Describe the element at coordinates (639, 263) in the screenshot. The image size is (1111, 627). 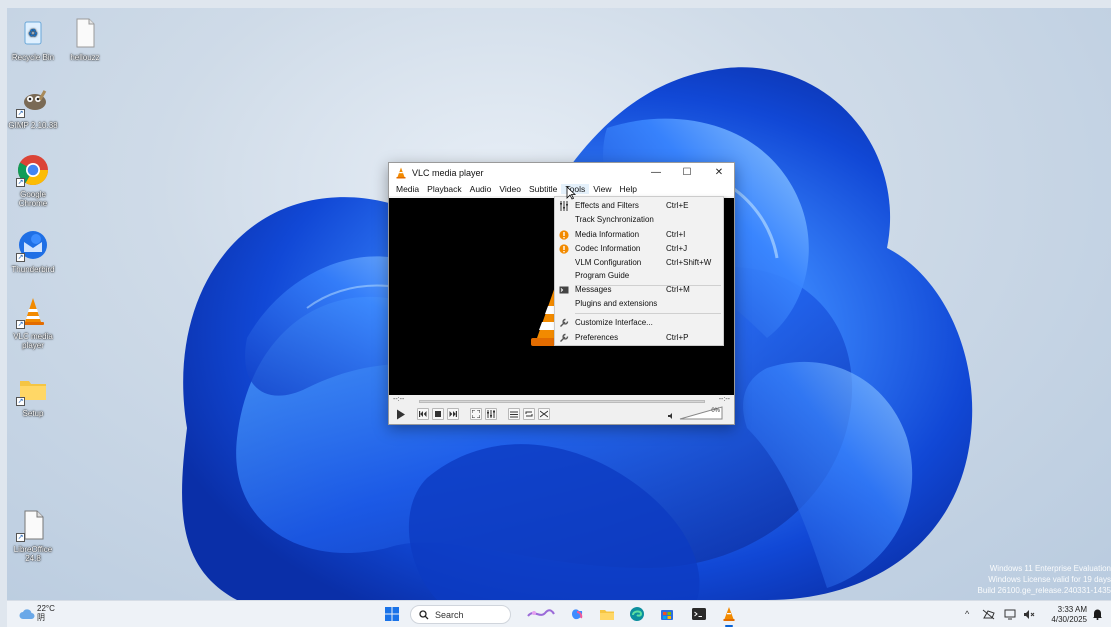
I see `menu-item-vlm-configuration: VLM Configuration Ctrl+Shift+W` at that location.